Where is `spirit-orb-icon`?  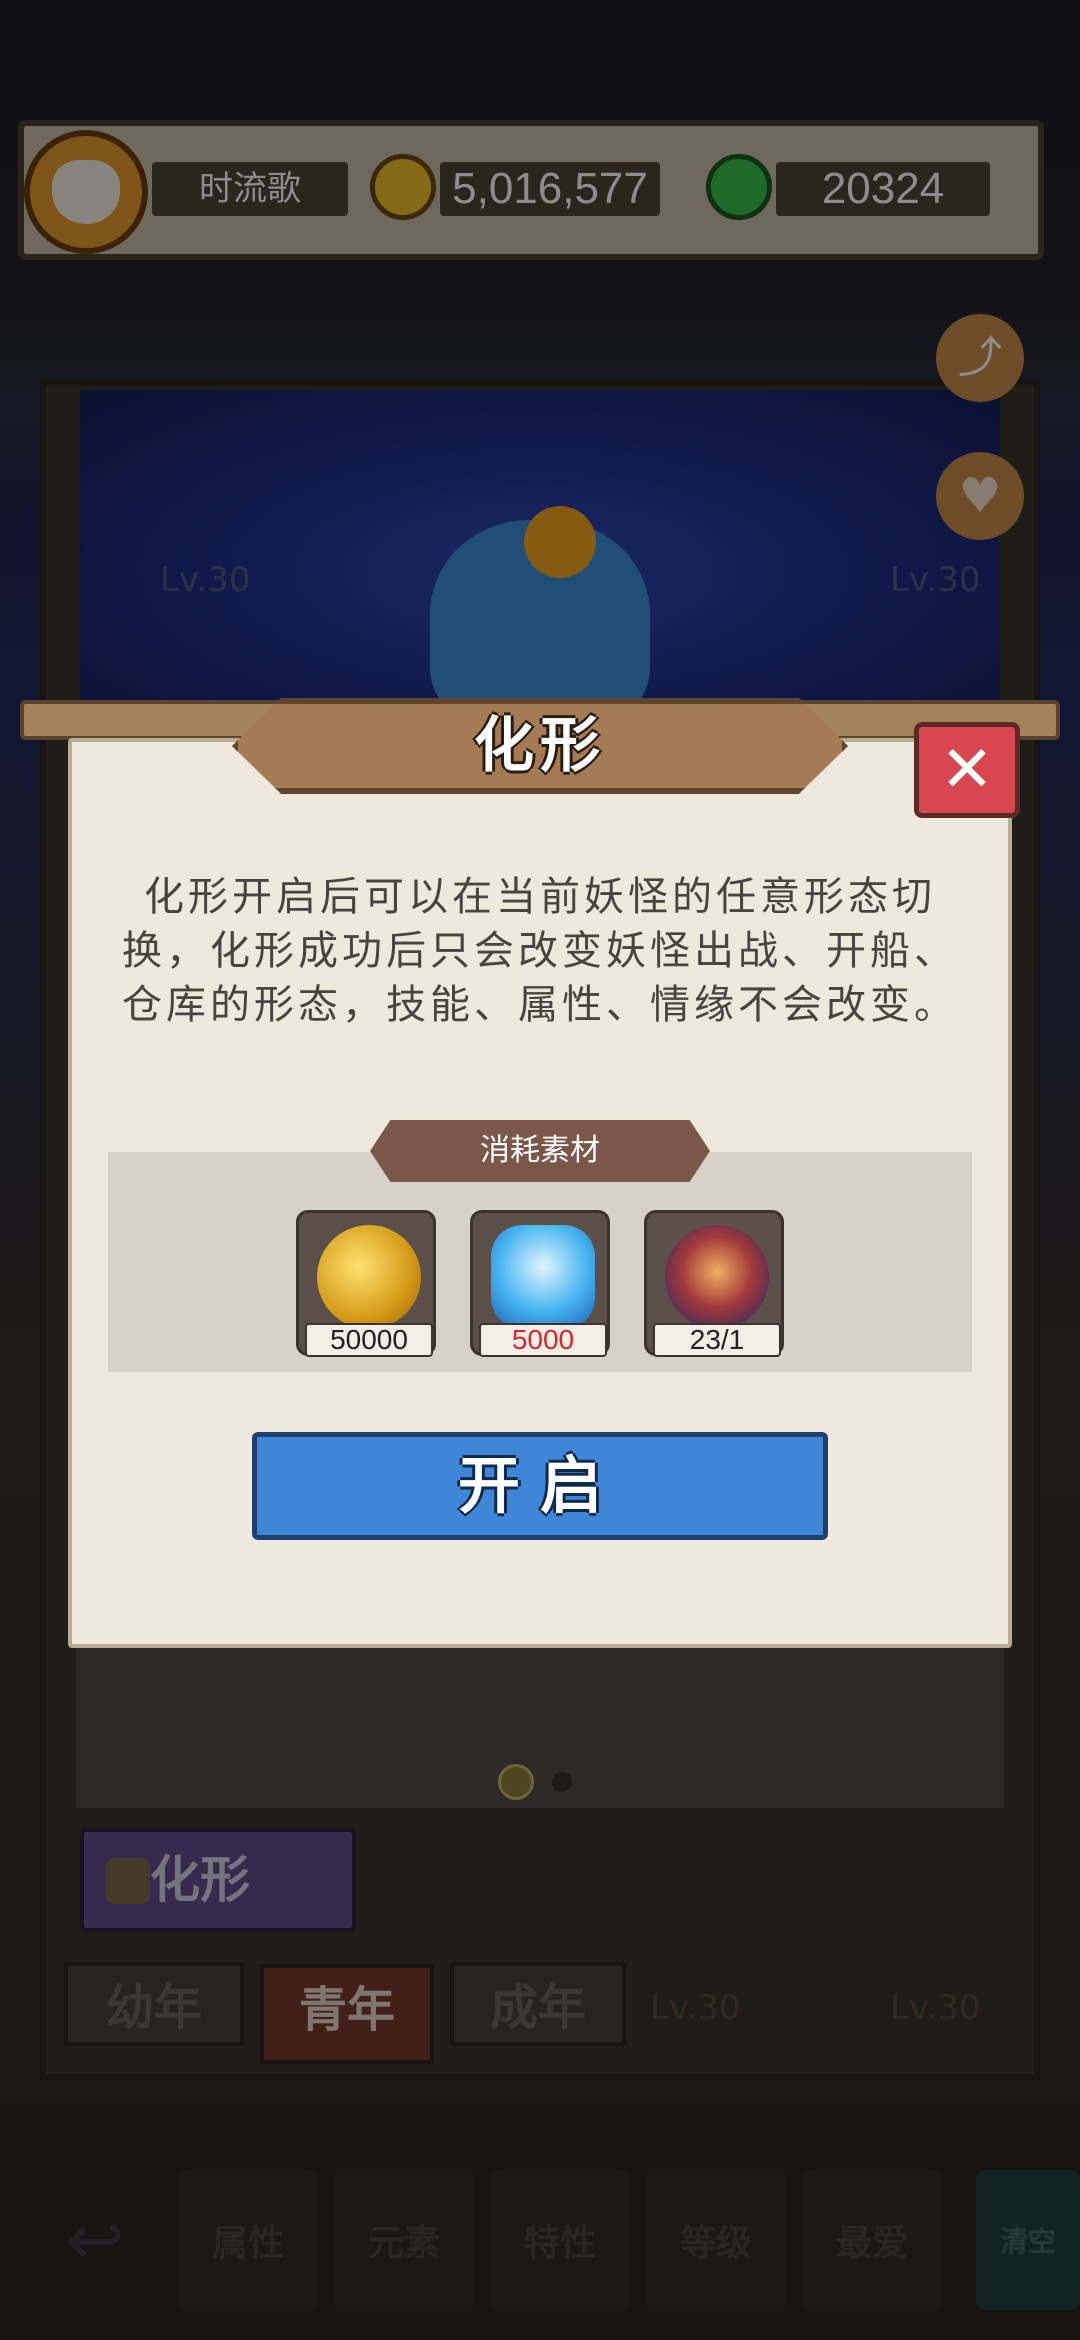 spirit-orb-icon is located at coordinates (717, 1277).